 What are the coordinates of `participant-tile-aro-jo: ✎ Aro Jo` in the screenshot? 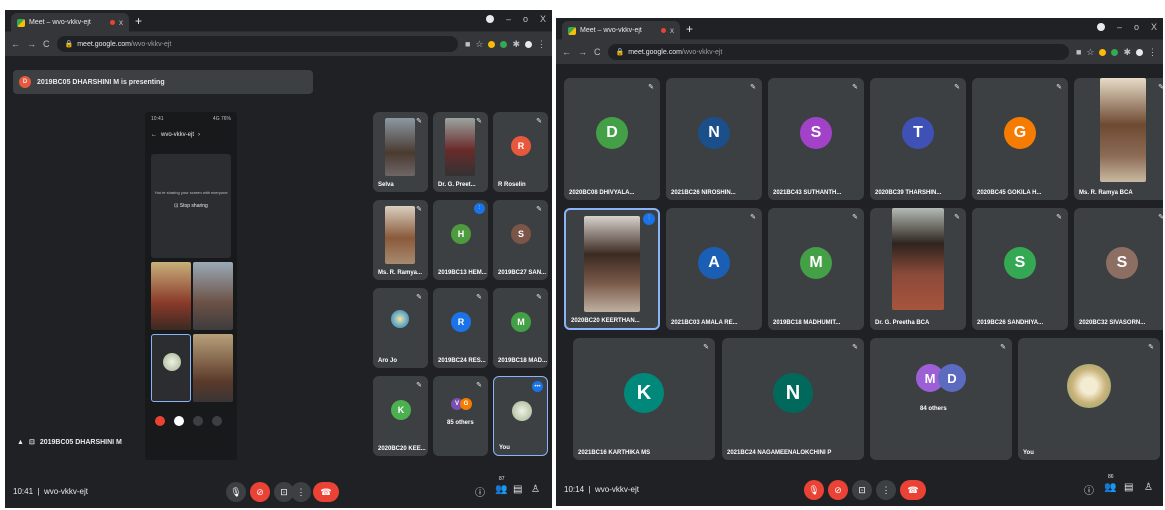 It's located at (400, 328).